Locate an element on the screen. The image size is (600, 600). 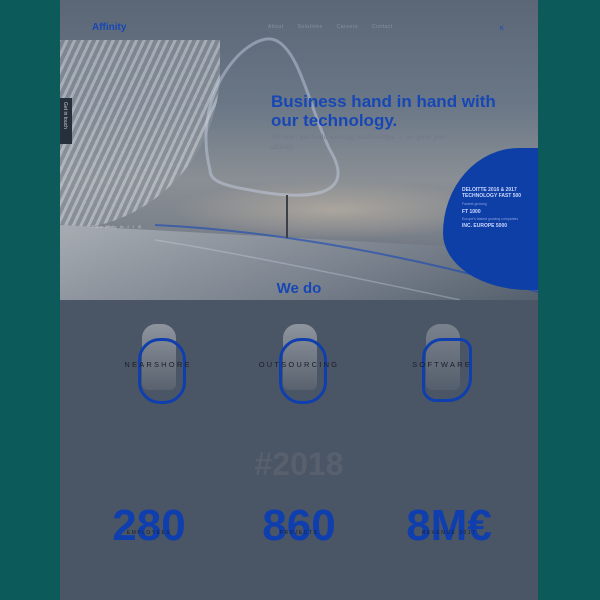
service-software: SOFTWARE is located at coordinates (442, 361).